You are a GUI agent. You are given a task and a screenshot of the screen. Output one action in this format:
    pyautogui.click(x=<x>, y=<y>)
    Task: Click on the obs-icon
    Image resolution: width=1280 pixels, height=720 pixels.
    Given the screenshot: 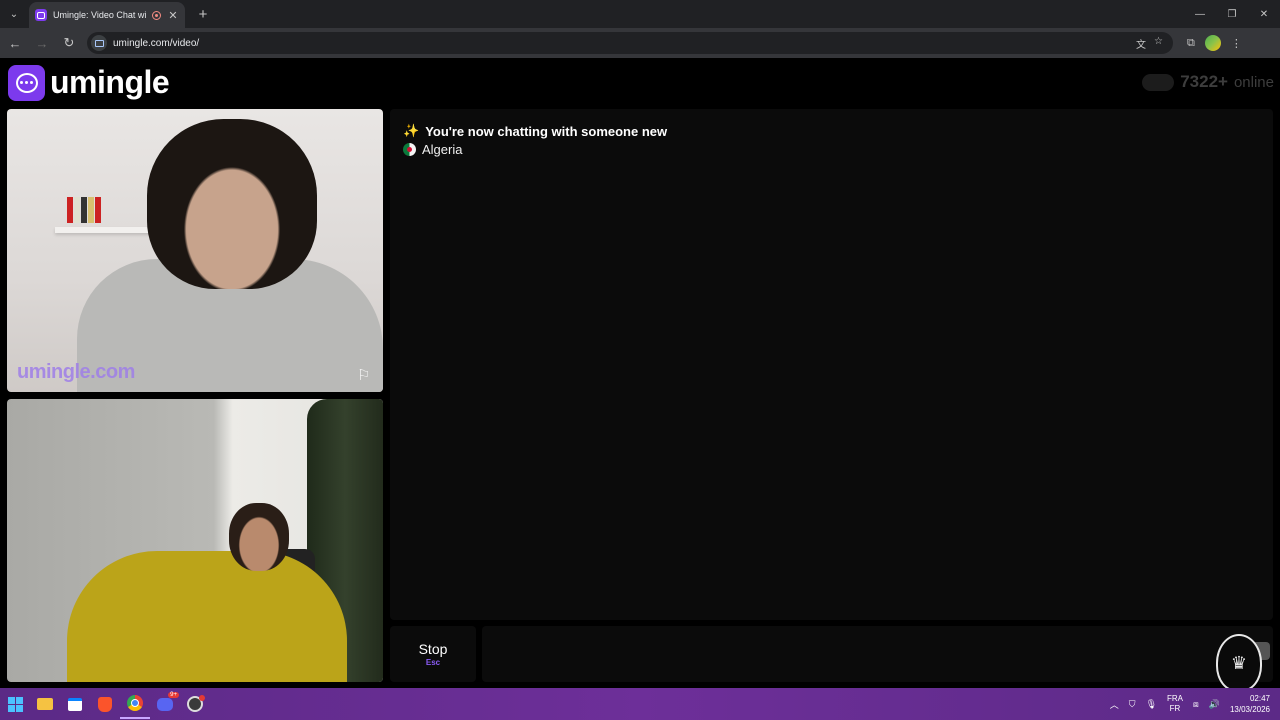 What is the action you would take?
    pyautogui.click(x=196, y=703)
    